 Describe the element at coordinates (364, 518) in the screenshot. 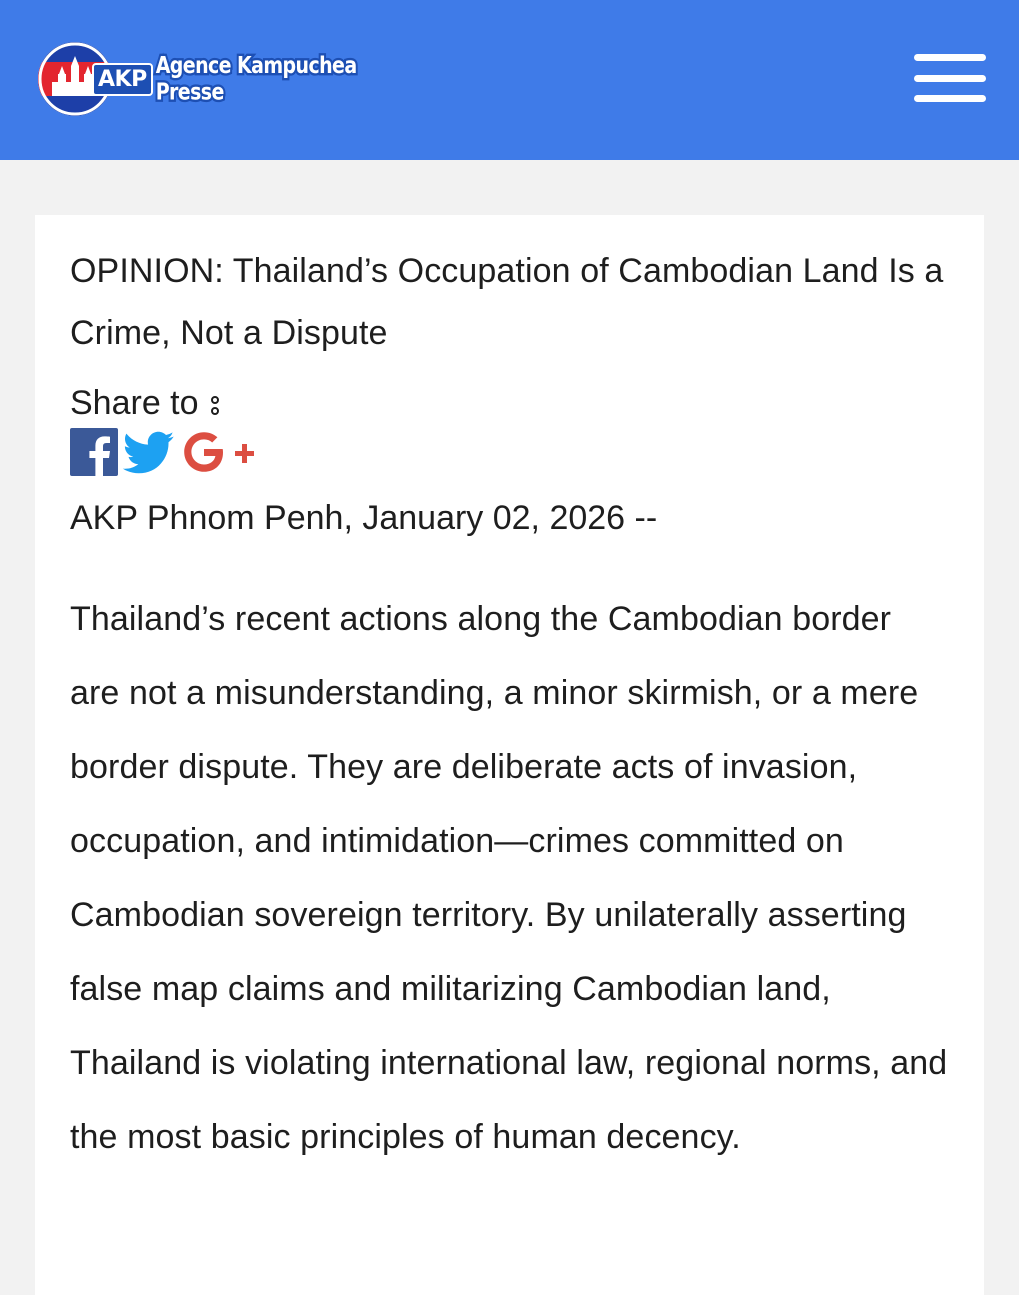

I see `article-dateline: AKP Phnom Penh, January 02, 2026 --` at that location.